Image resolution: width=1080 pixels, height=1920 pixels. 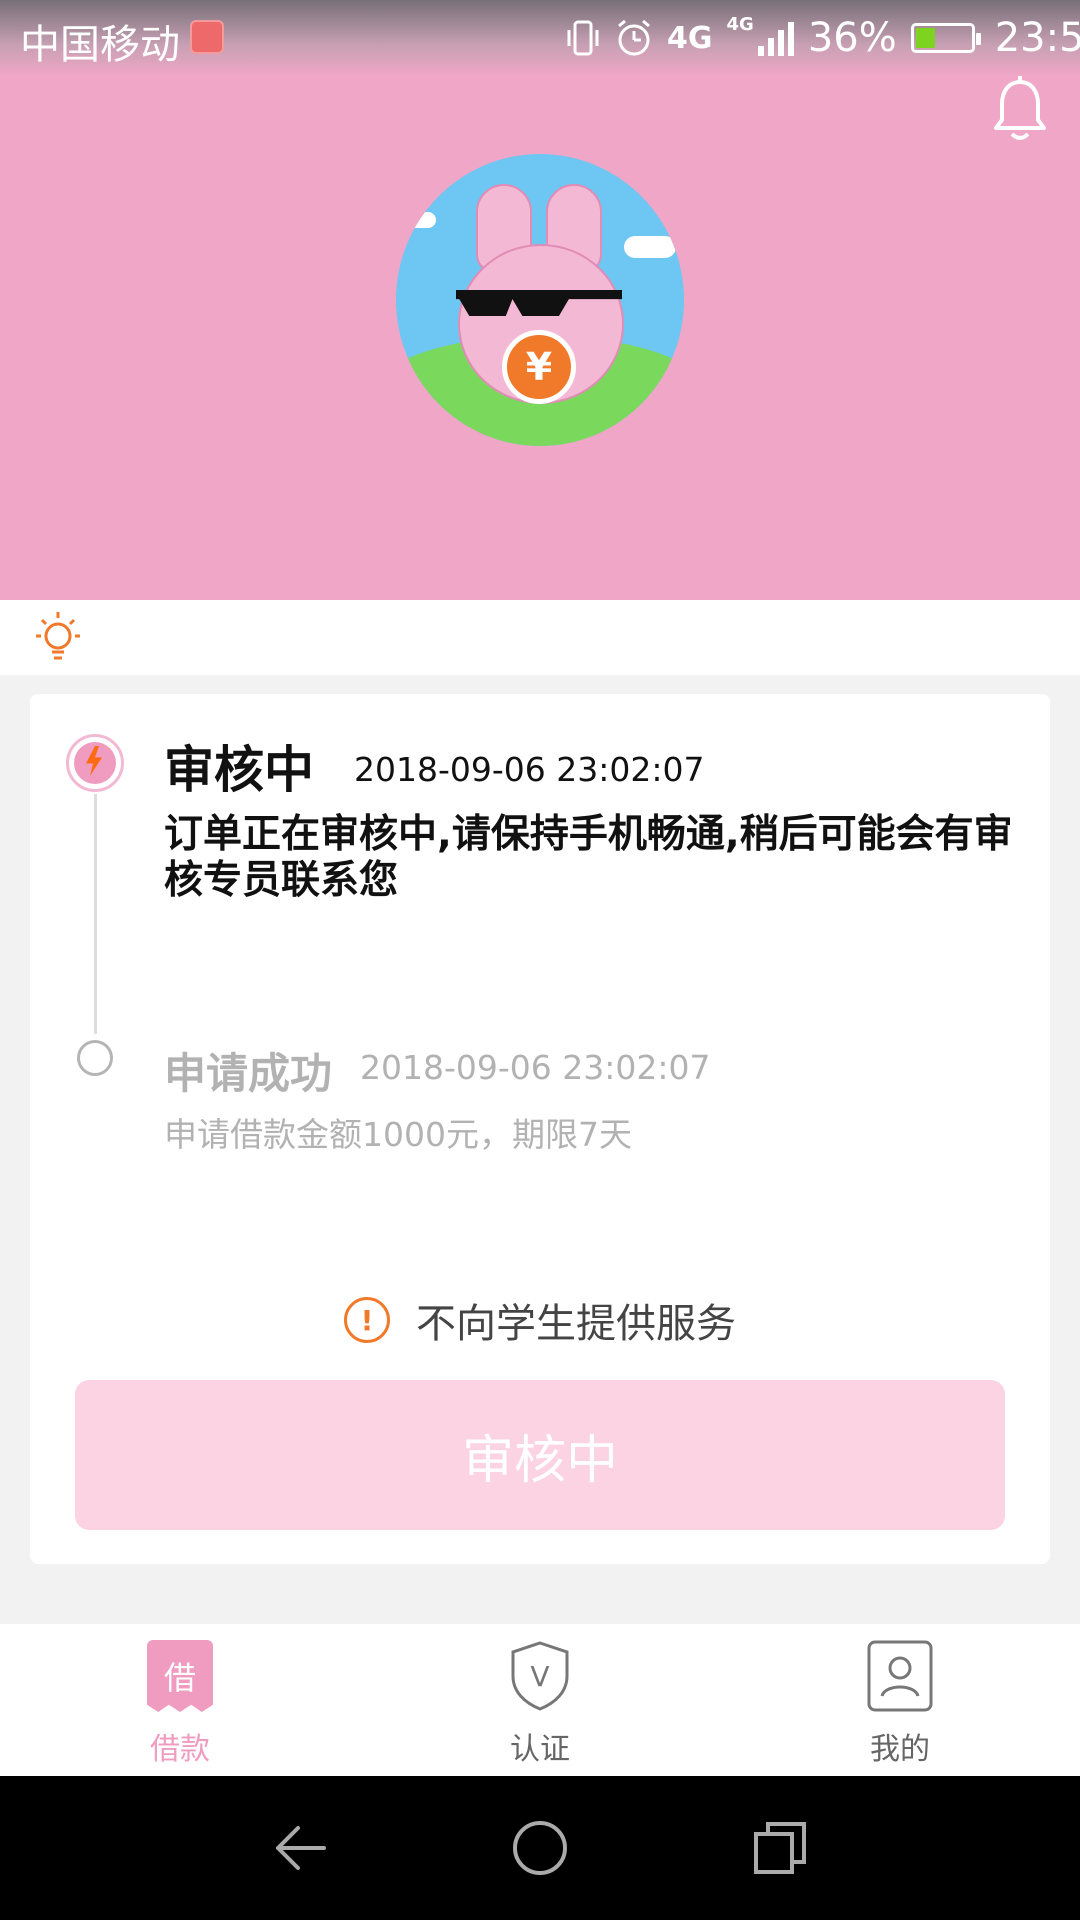 What do you see at coordinates (690, 38) in the screenshot?
I see `network-type: 4G` at bounding box center [690, 38].